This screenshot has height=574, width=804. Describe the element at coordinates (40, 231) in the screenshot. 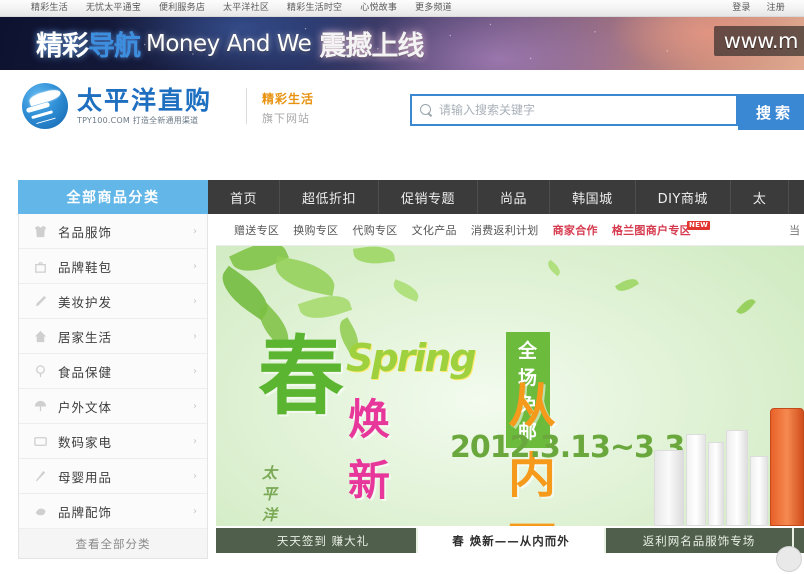

I see `shirt-icon` at that location.